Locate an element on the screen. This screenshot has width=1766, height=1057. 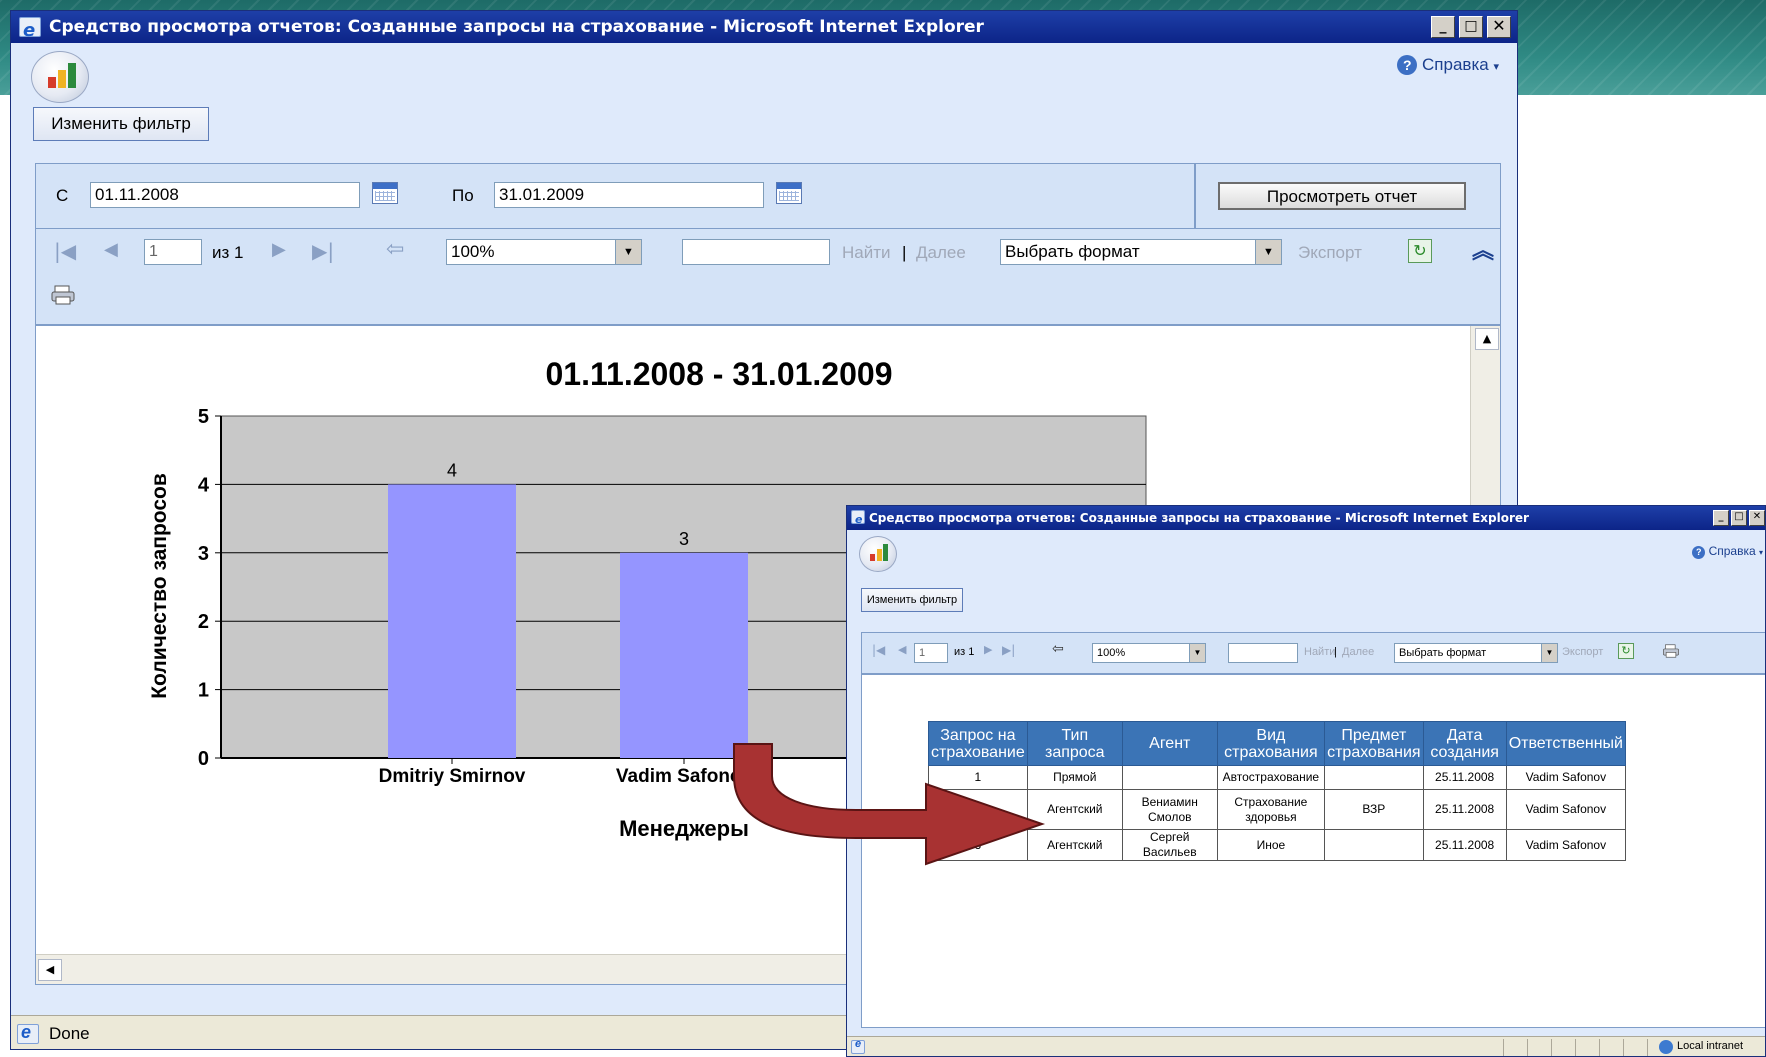
connector-arrow is located at coordinates (889, 804).